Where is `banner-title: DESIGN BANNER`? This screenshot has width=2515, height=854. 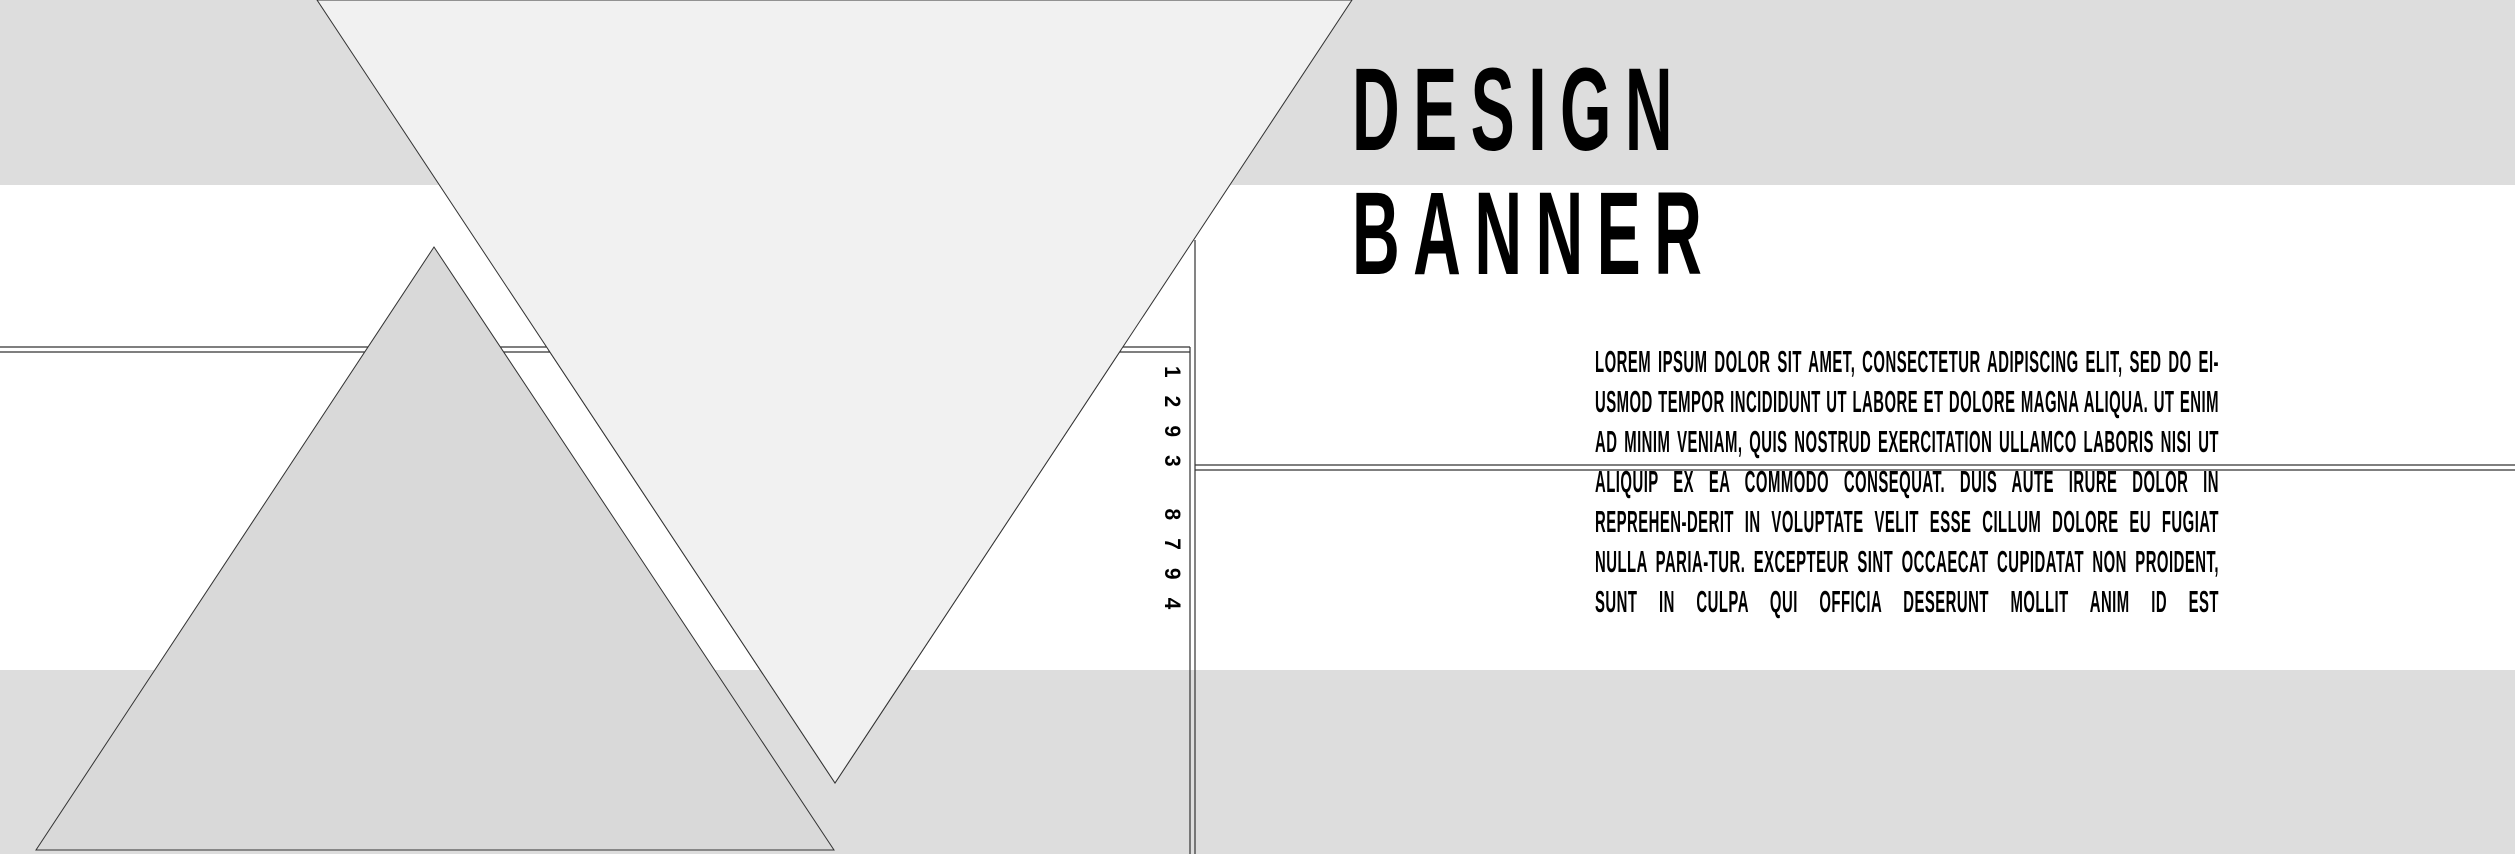 banner-title: DESIGN BANNER is located at coordinates (1533, 172).